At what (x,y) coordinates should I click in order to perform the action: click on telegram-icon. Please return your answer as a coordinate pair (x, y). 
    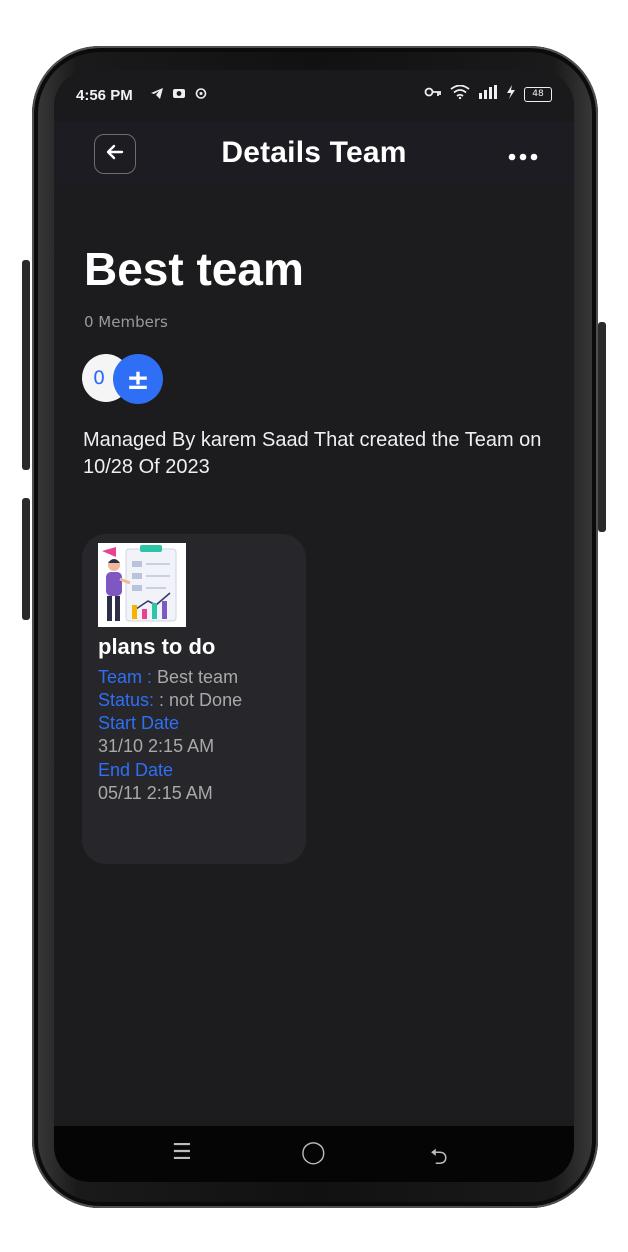
    Looking at the image, I should click on (157, 95).